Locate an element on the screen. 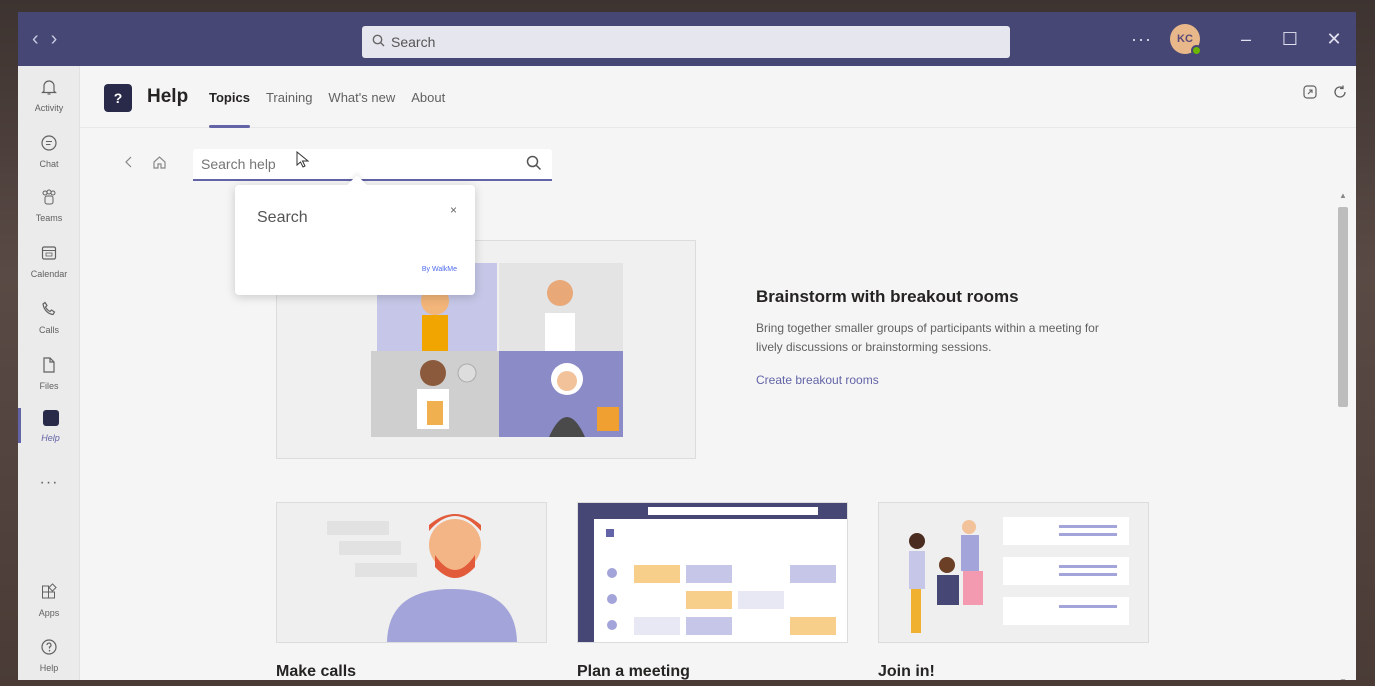  back-chevron-icon is located at coordinates (129, 164).